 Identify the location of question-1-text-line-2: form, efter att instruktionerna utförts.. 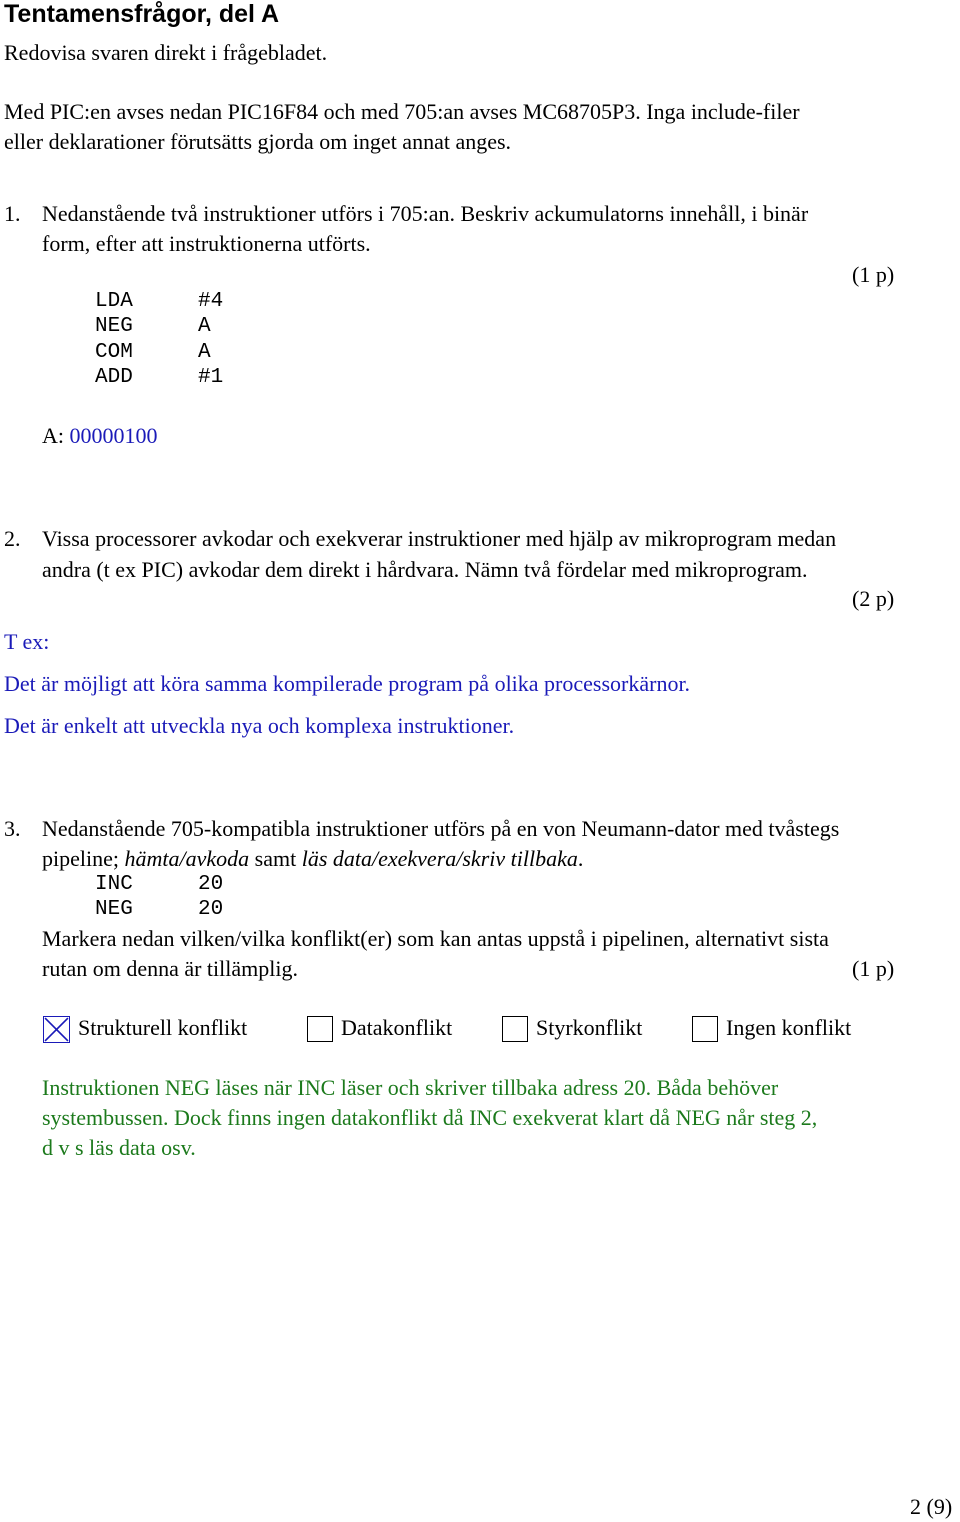
(206, 243).